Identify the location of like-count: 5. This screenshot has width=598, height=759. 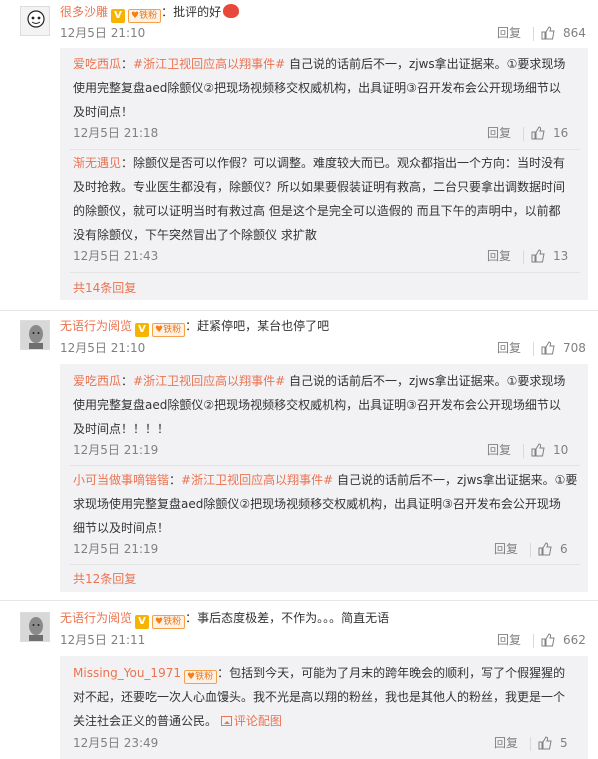
(564, 743).